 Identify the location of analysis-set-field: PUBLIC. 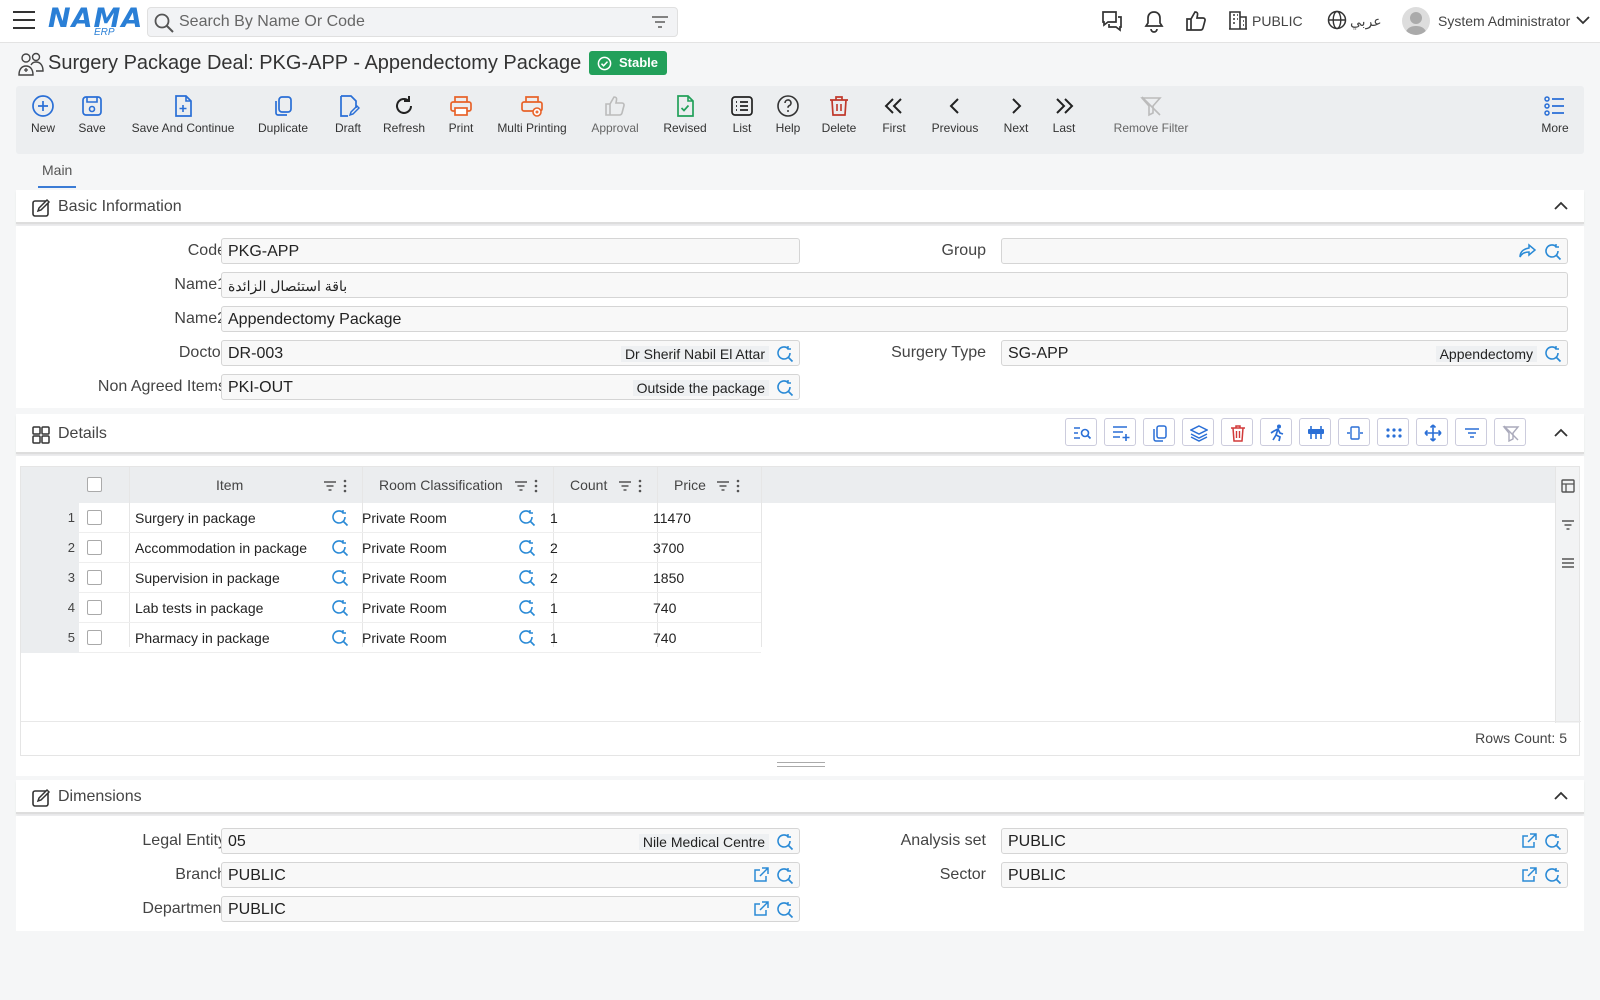
(1284, 841).